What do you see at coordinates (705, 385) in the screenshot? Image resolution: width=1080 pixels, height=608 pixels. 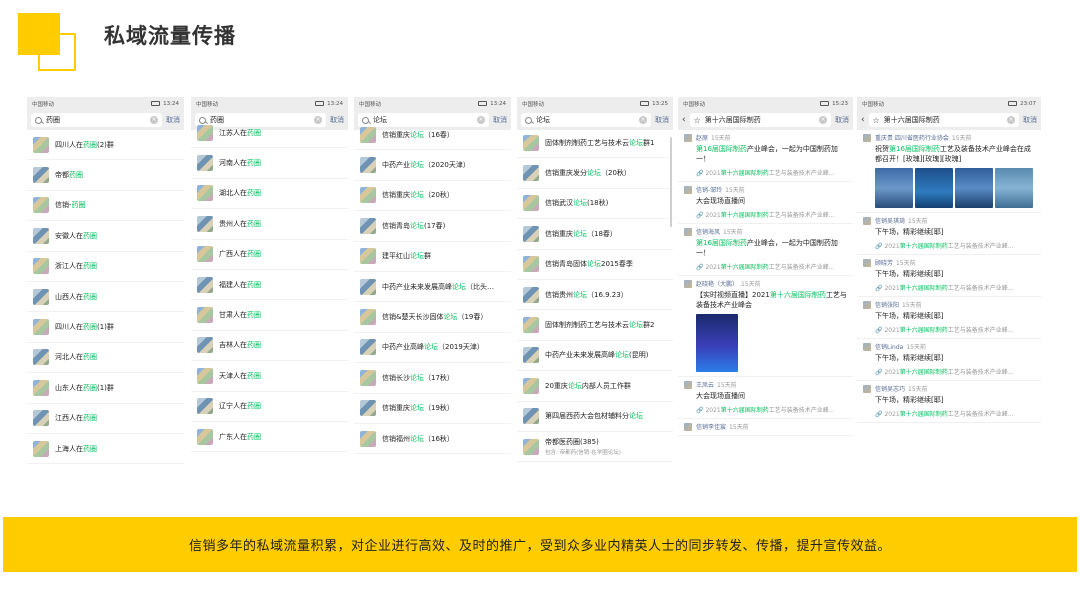 I see `post-author: 王凤云` at bounding box center [705, 385].